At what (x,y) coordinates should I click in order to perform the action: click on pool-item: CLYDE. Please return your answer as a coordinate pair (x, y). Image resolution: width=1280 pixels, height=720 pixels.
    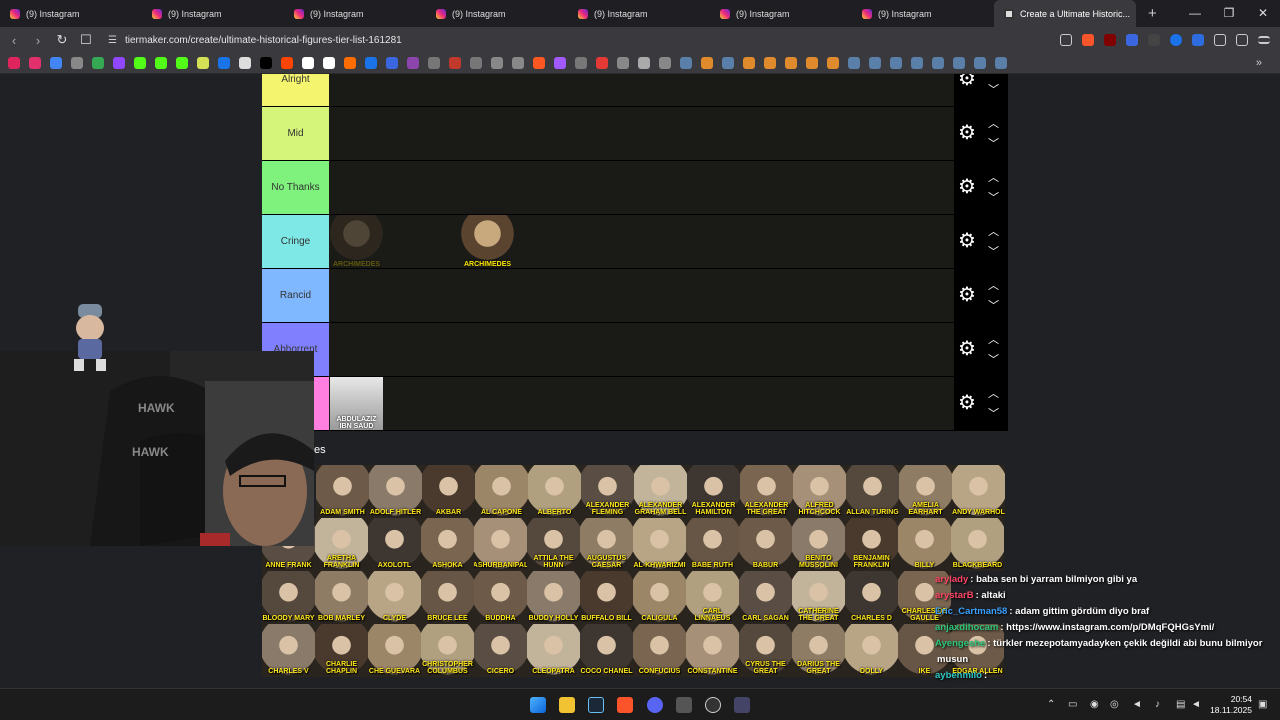
    Looking at the image, I should click on (394, 597).